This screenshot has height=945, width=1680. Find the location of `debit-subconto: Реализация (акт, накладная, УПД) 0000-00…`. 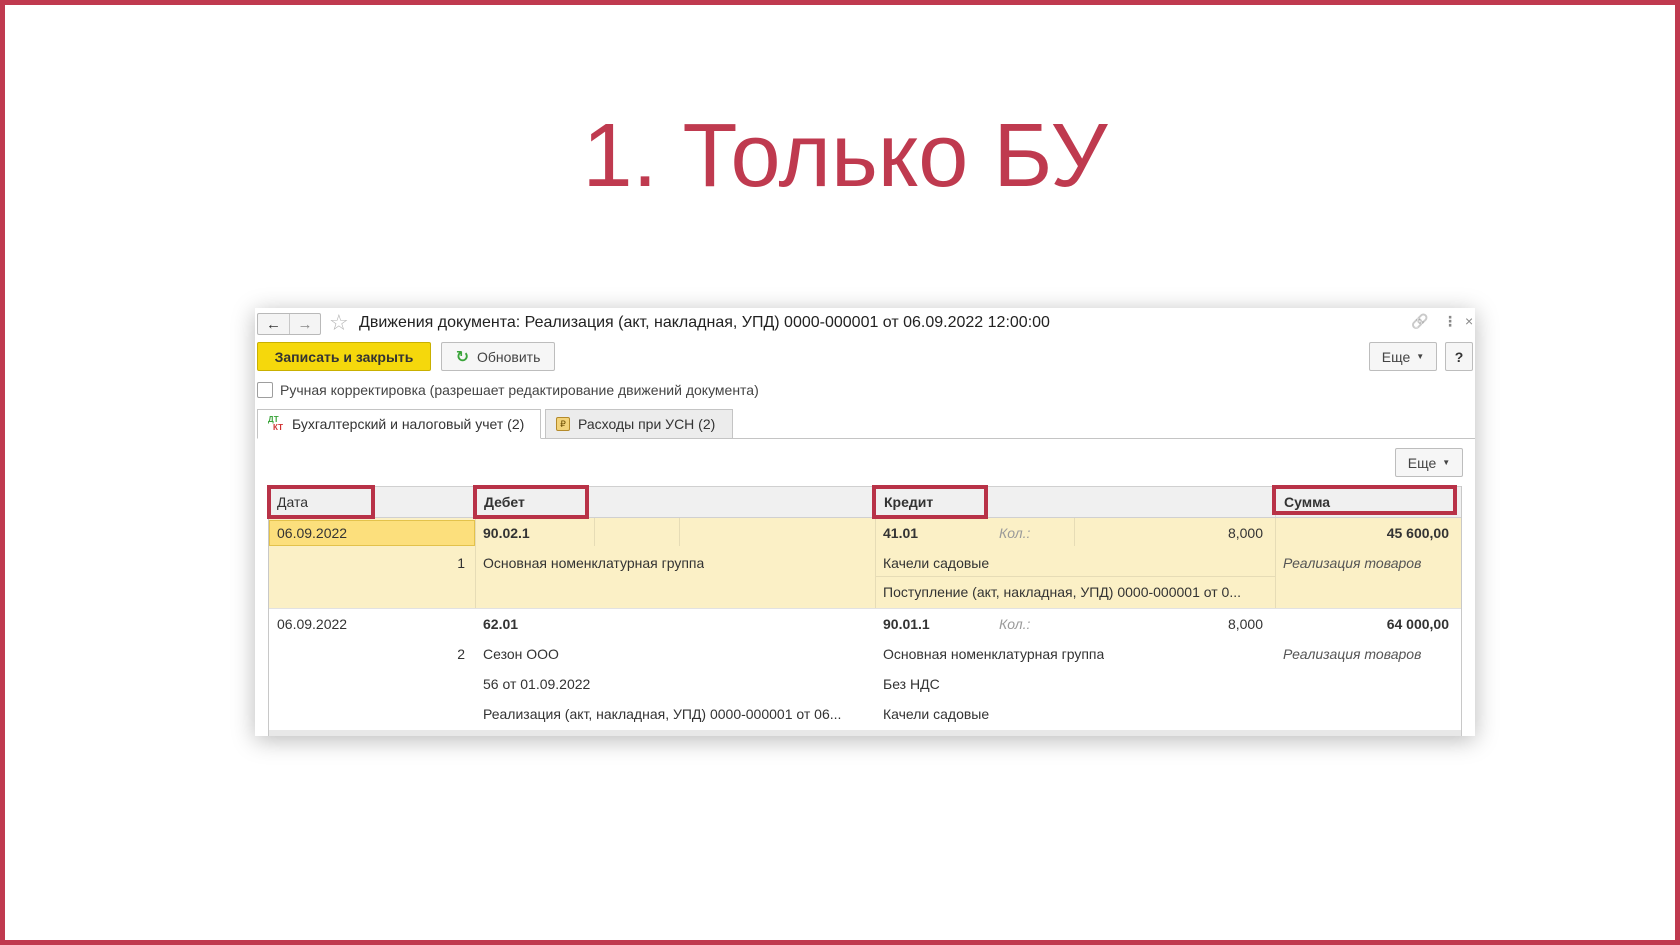

debit-subconto: Реализация (акт, накладная, УПД) 0000-00… is located at coordinates (662, 714).